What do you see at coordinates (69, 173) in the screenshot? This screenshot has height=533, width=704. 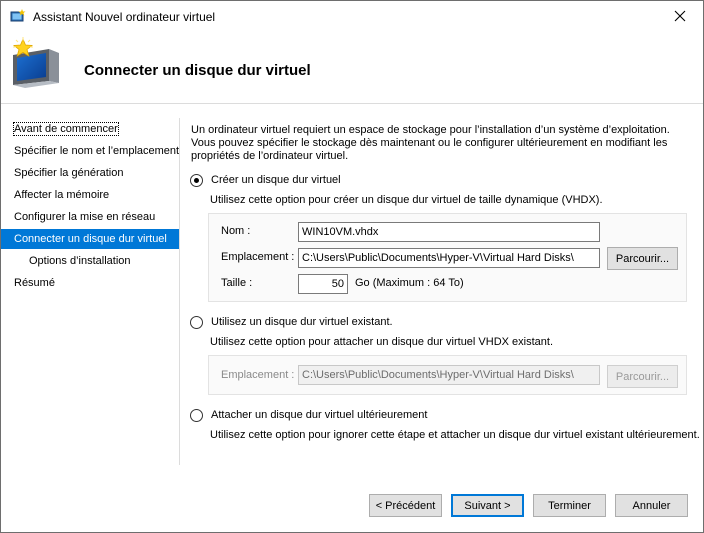 I see `step-label: Spécifier la génération` at bounding box center [69, 173].